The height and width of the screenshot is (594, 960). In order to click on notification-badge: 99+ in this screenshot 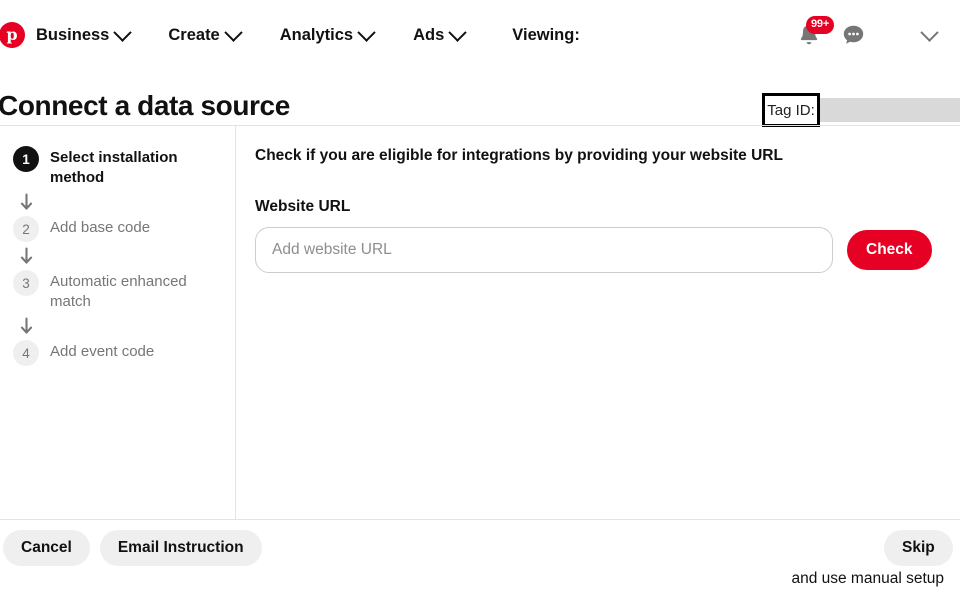, I will do `click(820, 25)`.